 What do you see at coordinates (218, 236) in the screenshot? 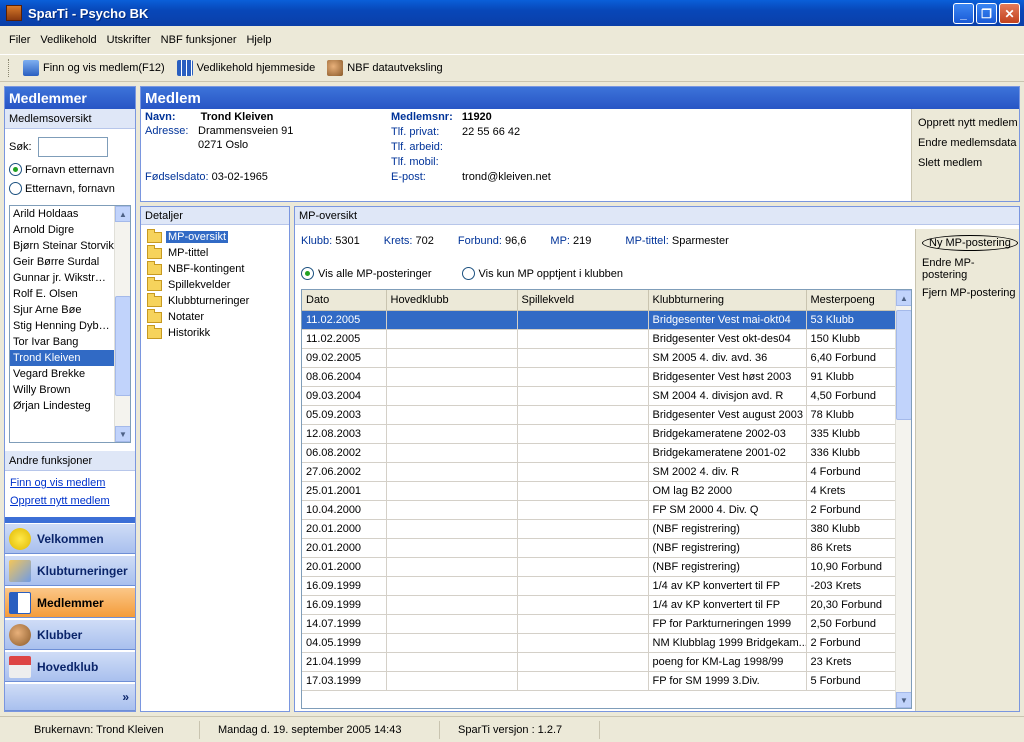
I see `tree-item-mp-oversikt: MP-oversikt` at bounding box center [218, 236].